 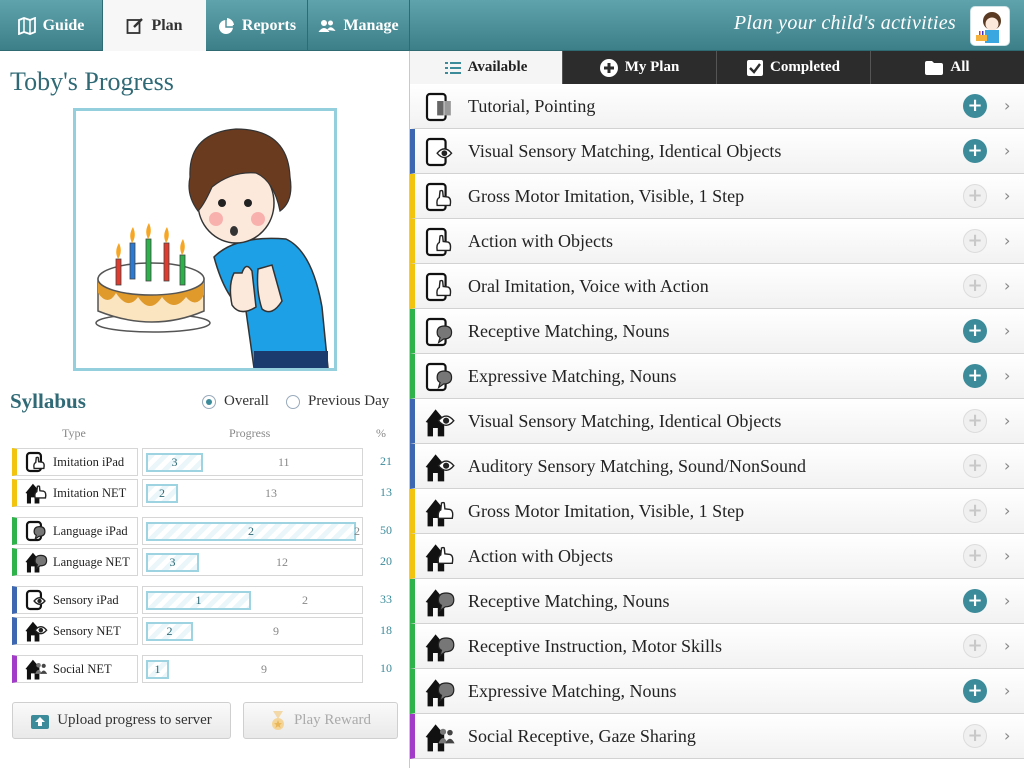 What do you see at coordinates (40, 721) in the screenshot?
I see `upload-icon` at bounding box center [40, 721].